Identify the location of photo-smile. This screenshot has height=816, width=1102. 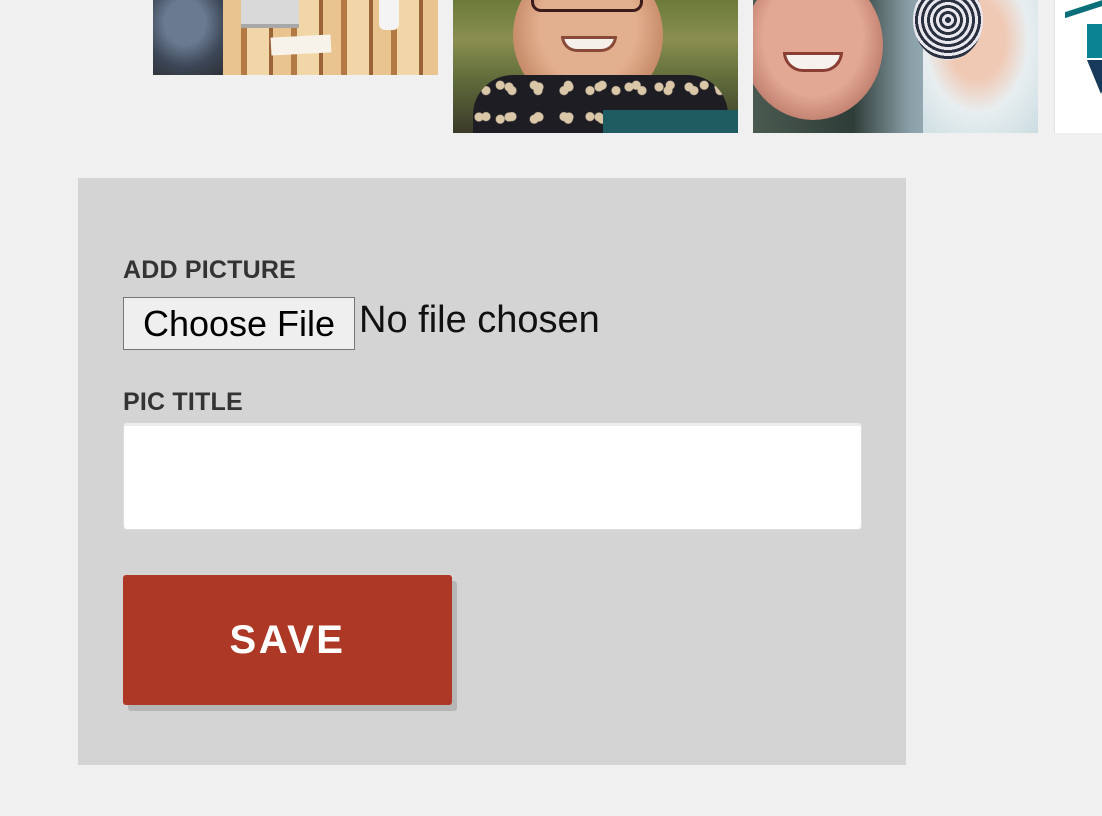
(589, 44).